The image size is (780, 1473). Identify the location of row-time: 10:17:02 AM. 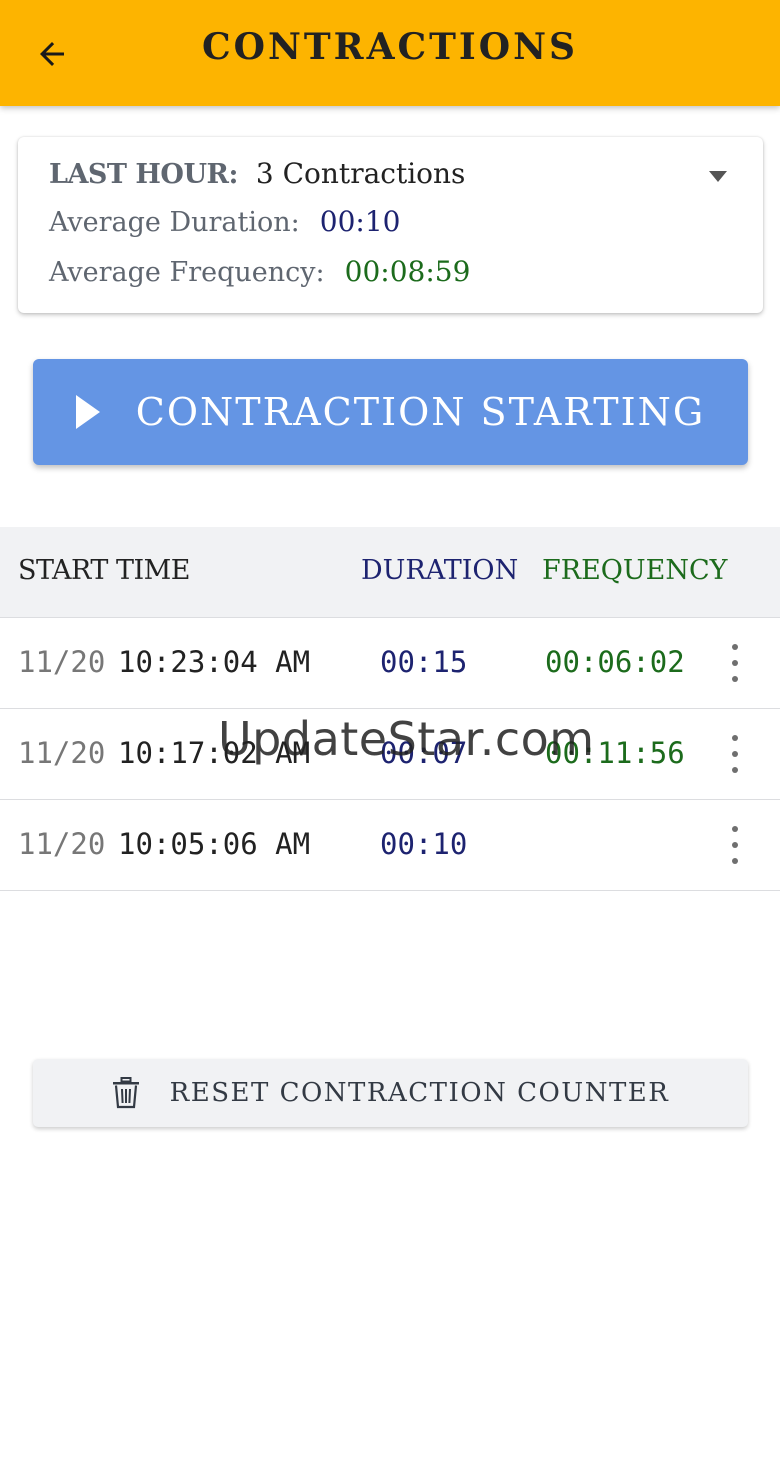
(214, 753).